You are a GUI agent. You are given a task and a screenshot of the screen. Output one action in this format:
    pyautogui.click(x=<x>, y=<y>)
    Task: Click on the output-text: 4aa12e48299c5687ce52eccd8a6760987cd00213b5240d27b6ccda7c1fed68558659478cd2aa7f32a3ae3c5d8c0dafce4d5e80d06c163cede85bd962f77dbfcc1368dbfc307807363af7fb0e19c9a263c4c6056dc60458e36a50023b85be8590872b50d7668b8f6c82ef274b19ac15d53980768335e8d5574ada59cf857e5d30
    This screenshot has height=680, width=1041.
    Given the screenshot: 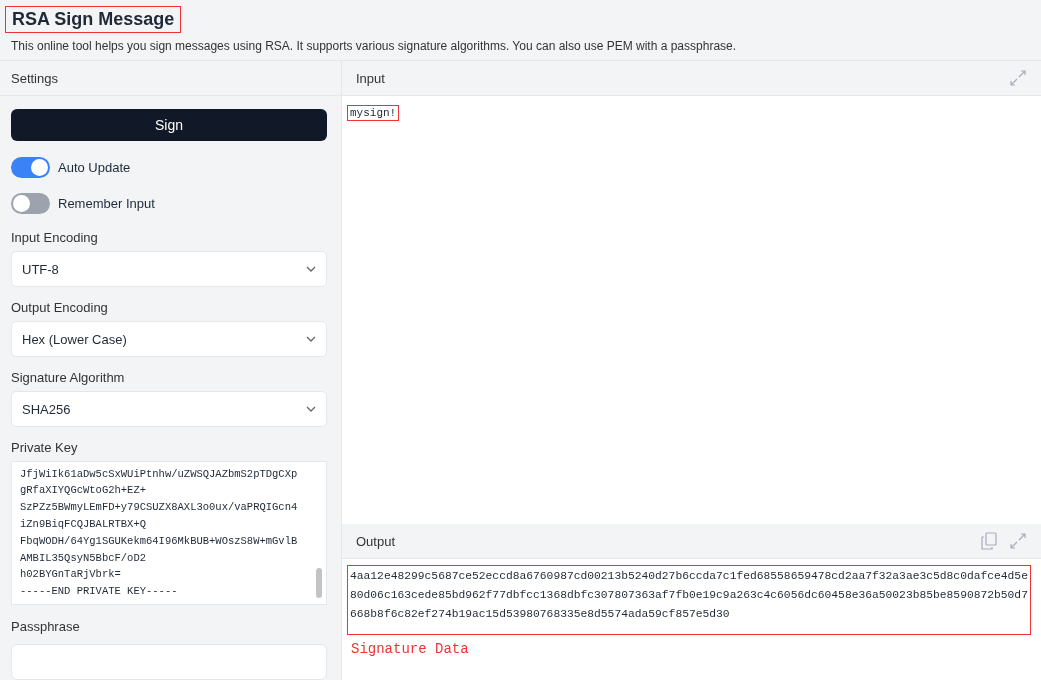 What is the action you would take?
    pyautogui.click(x=689, y=600)
    